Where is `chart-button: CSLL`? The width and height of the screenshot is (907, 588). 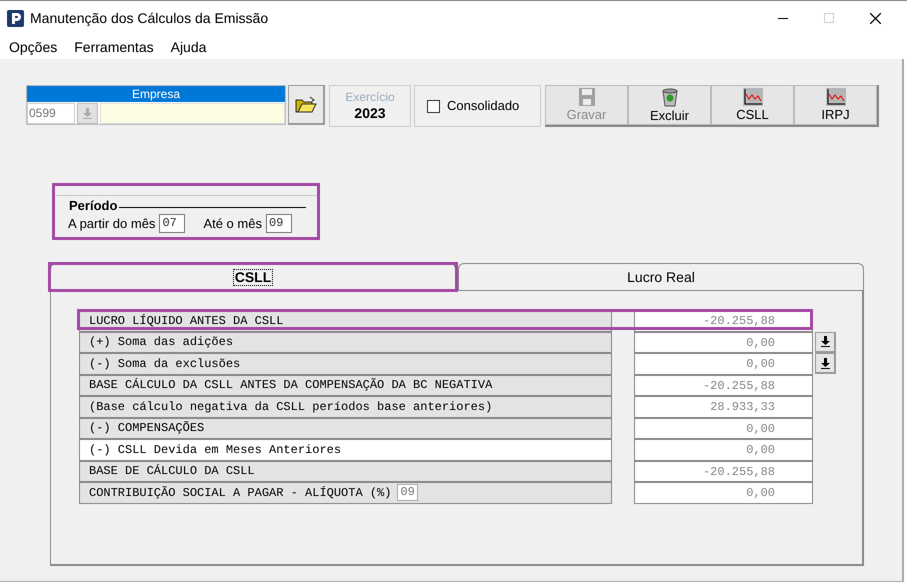
chart-button: CSLL is located at coordinates (752, 105).